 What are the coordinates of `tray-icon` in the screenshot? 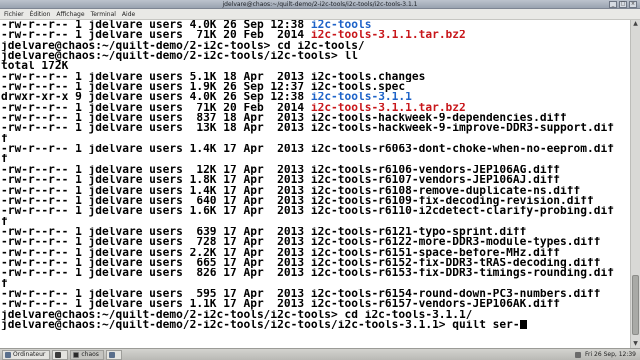 It's located at (577, 354).